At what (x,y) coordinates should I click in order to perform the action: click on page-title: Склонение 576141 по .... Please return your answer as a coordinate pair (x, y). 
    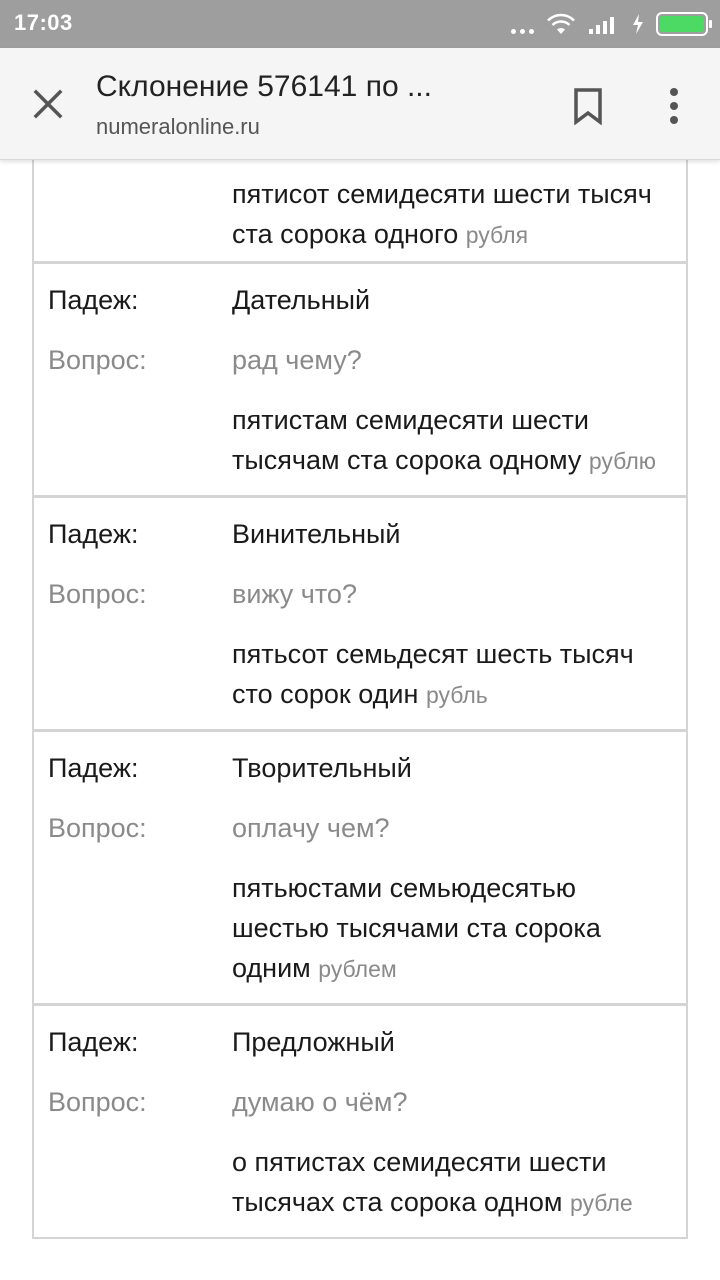
    Looking at the image, I should click on (264, 86).